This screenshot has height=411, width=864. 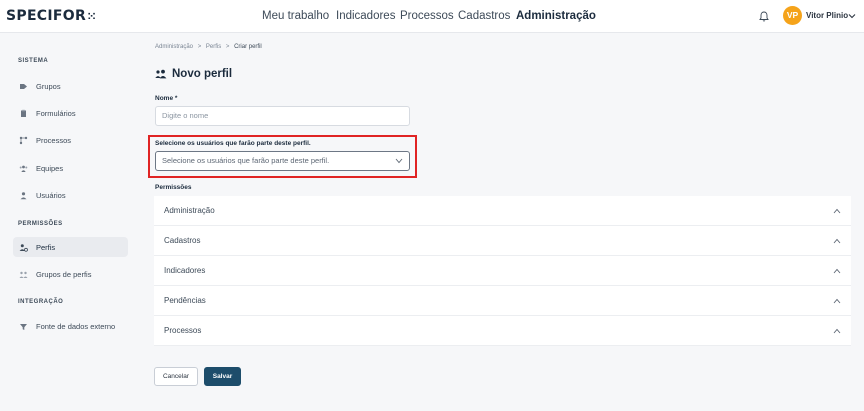 I want to click on sidebar-section-permissoes: PERMISSÕES, so click(x=40, y=224).